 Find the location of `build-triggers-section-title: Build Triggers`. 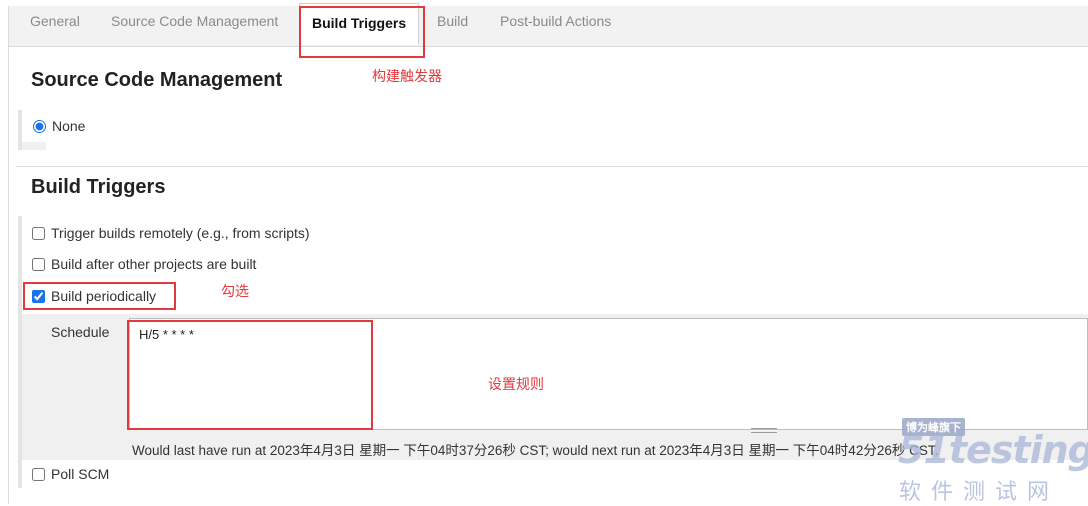

build-triggers-section-title: Build Triggers is located at coordinates (98, 187).